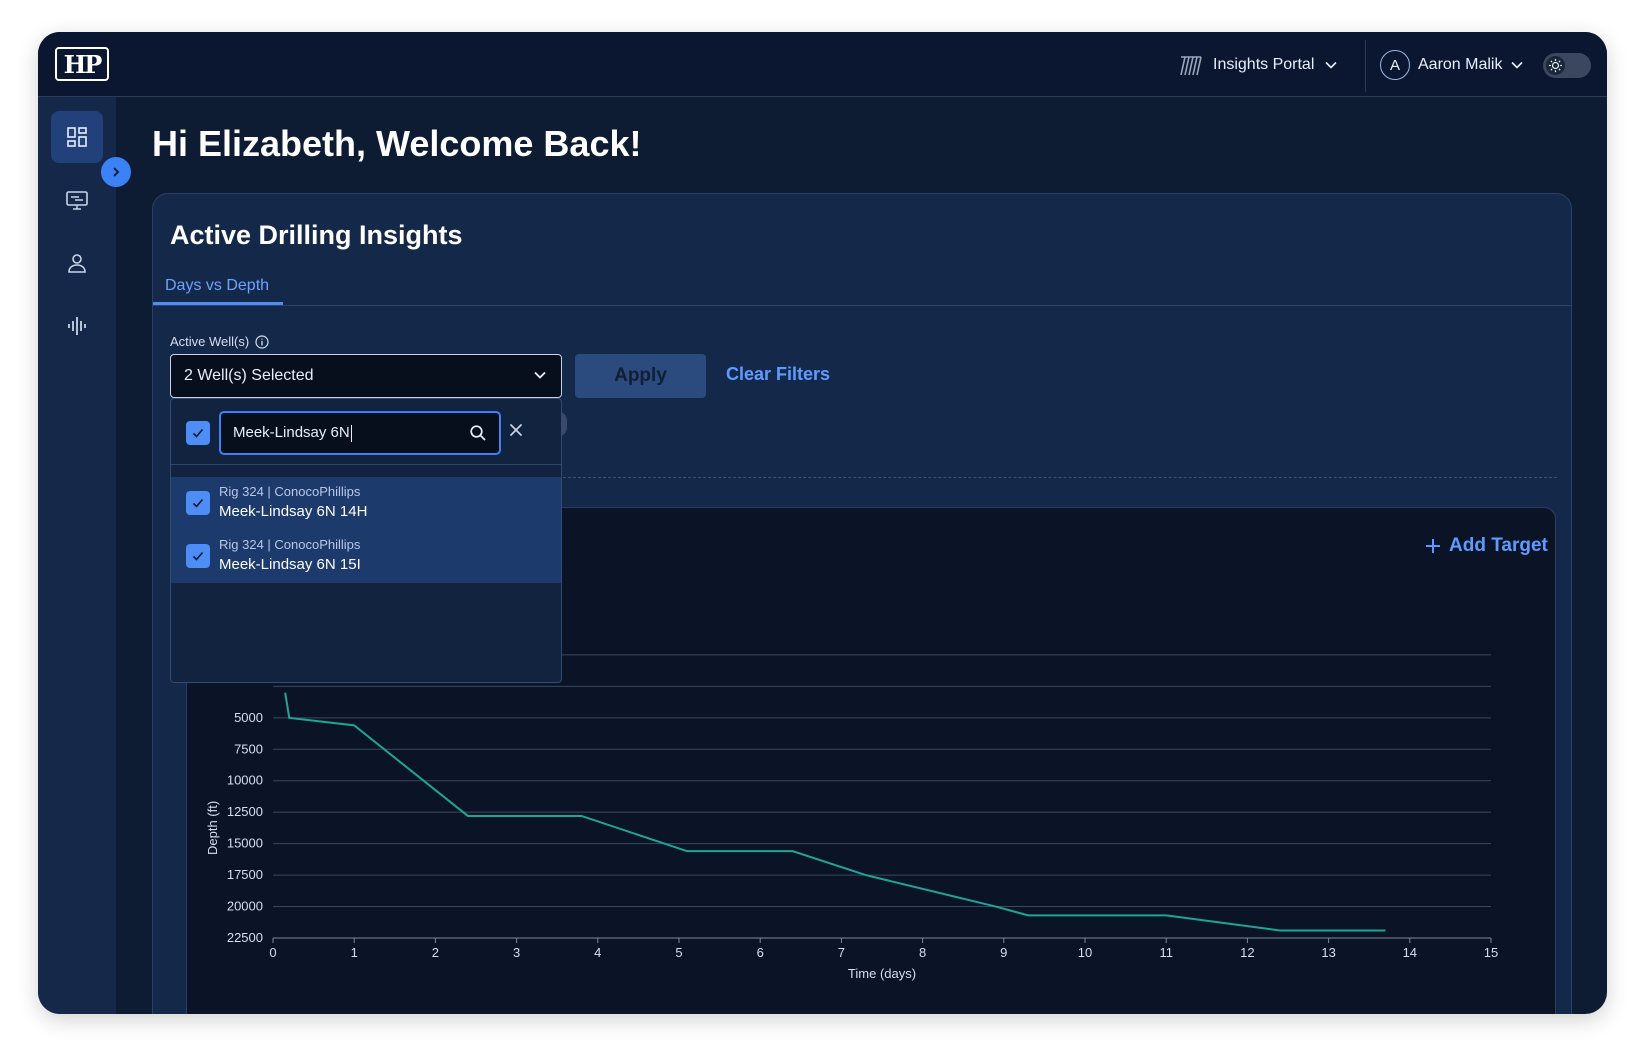  Describe the element at coordinates (291, 432) in the screenshot. I see `well-search-value: Meek-Lindsay 6N` at that location.